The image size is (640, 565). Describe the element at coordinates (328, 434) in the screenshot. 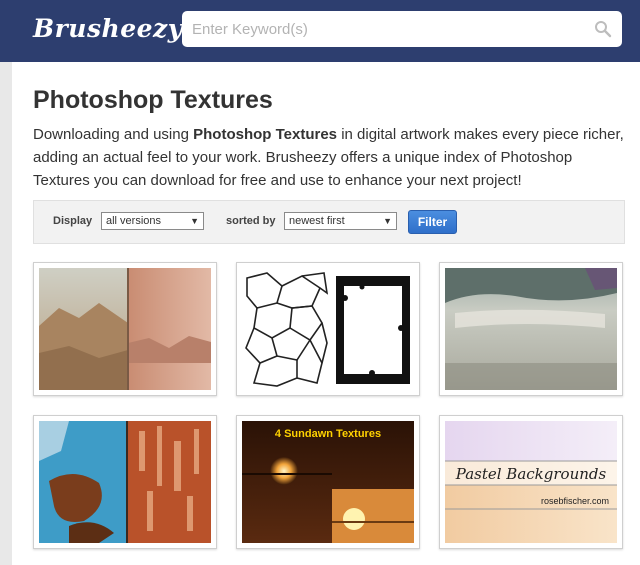

I see `thumbnail-caption: 4 Sundawn Textures` at that location.